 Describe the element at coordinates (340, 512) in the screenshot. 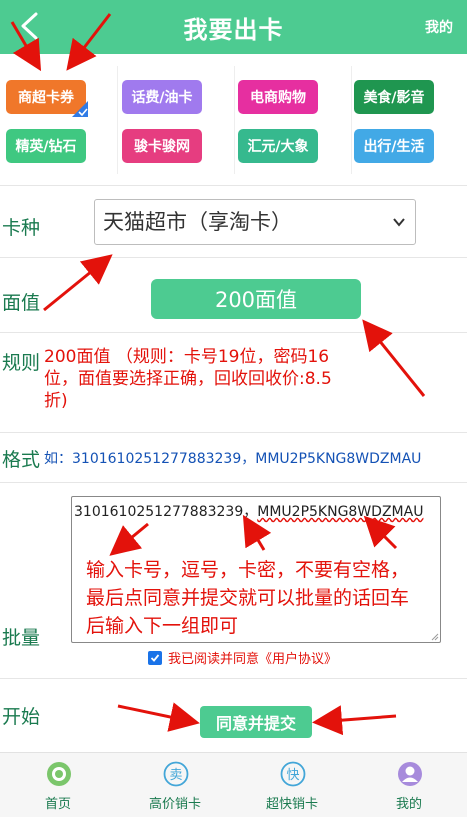

I see `batch-card-secret: MMU2P5KNG8WDZMAU` at that location.